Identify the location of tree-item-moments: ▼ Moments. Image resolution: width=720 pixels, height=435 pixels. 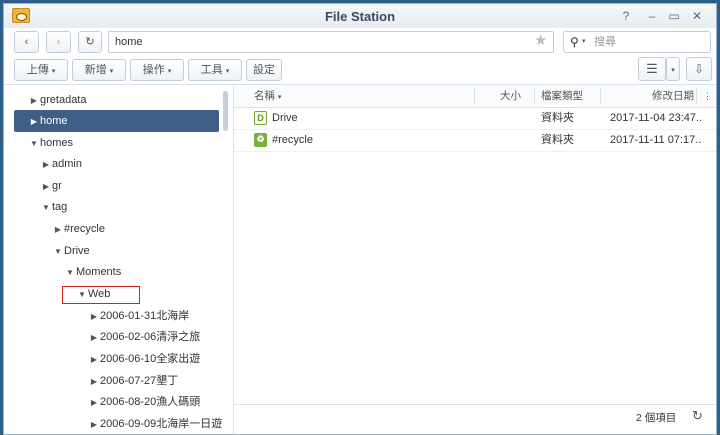
(92, 272).